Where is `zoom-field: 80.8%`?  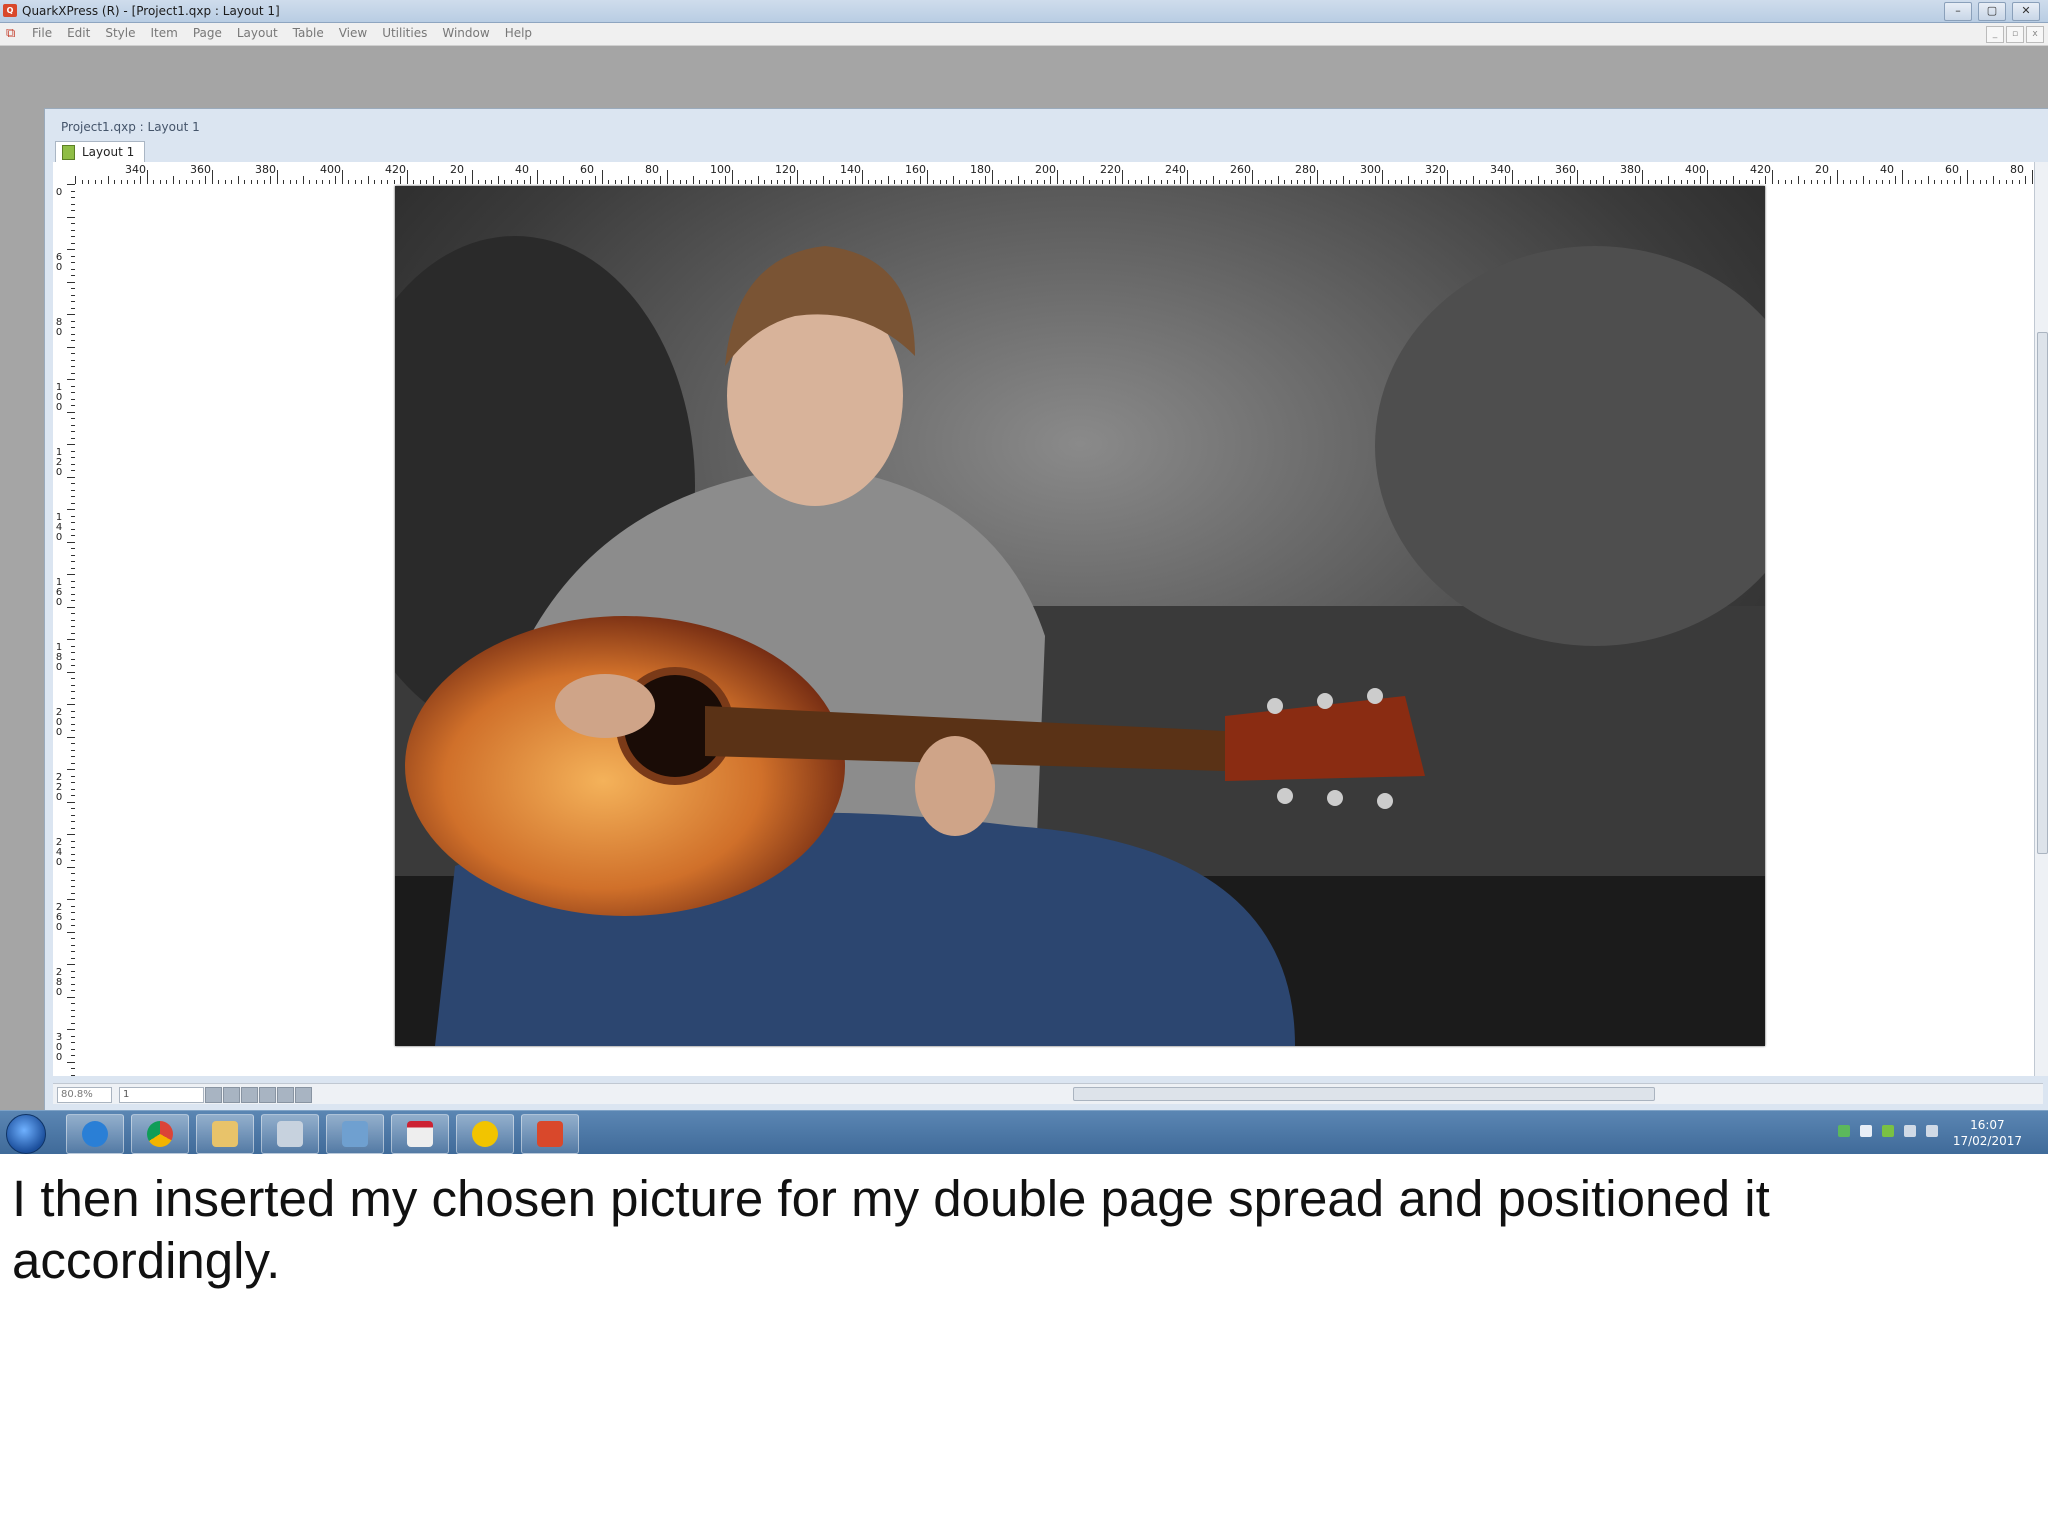 zoom-field: 80.8% is located at coordinates (84, 1095).